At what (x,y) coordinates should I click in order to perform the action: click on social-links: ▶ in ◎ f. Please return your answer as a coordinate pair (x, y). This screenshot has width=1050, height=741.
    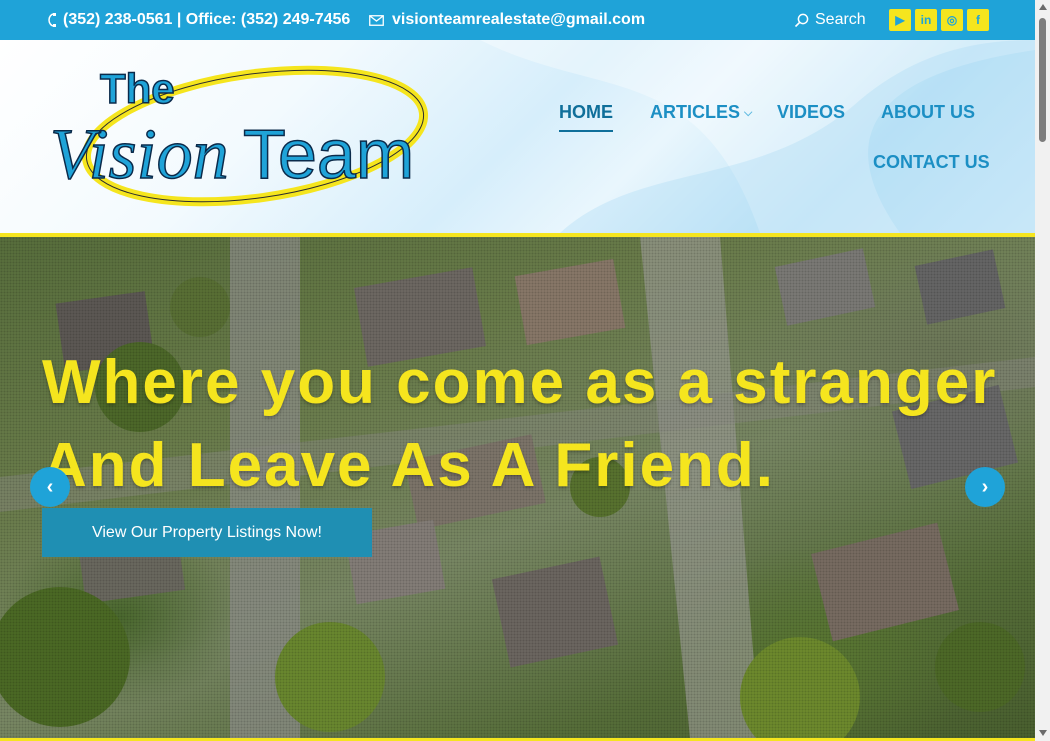
    Looking at the image, I should click on (939, 20).